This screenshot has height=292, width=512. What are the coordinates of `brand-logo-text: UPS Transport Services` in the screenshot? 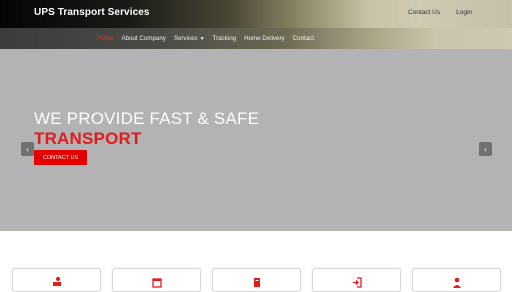 It's located at (92, 12).